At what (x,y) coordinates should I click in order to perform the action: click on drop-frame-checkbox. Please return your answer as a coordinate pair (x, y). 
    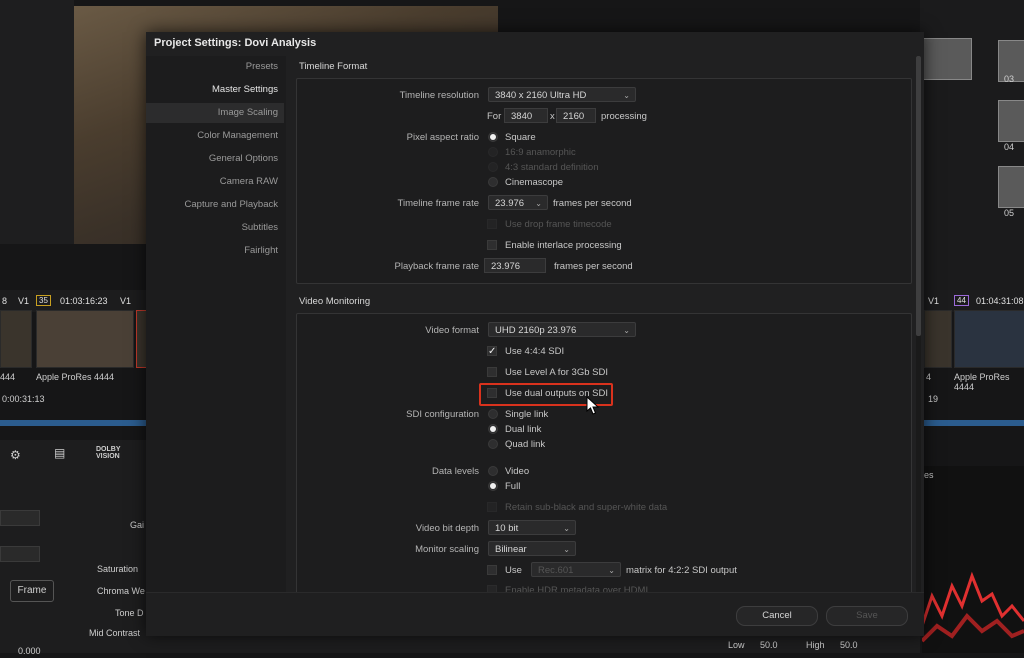
    Looking at the image, I should click on (492, 224).